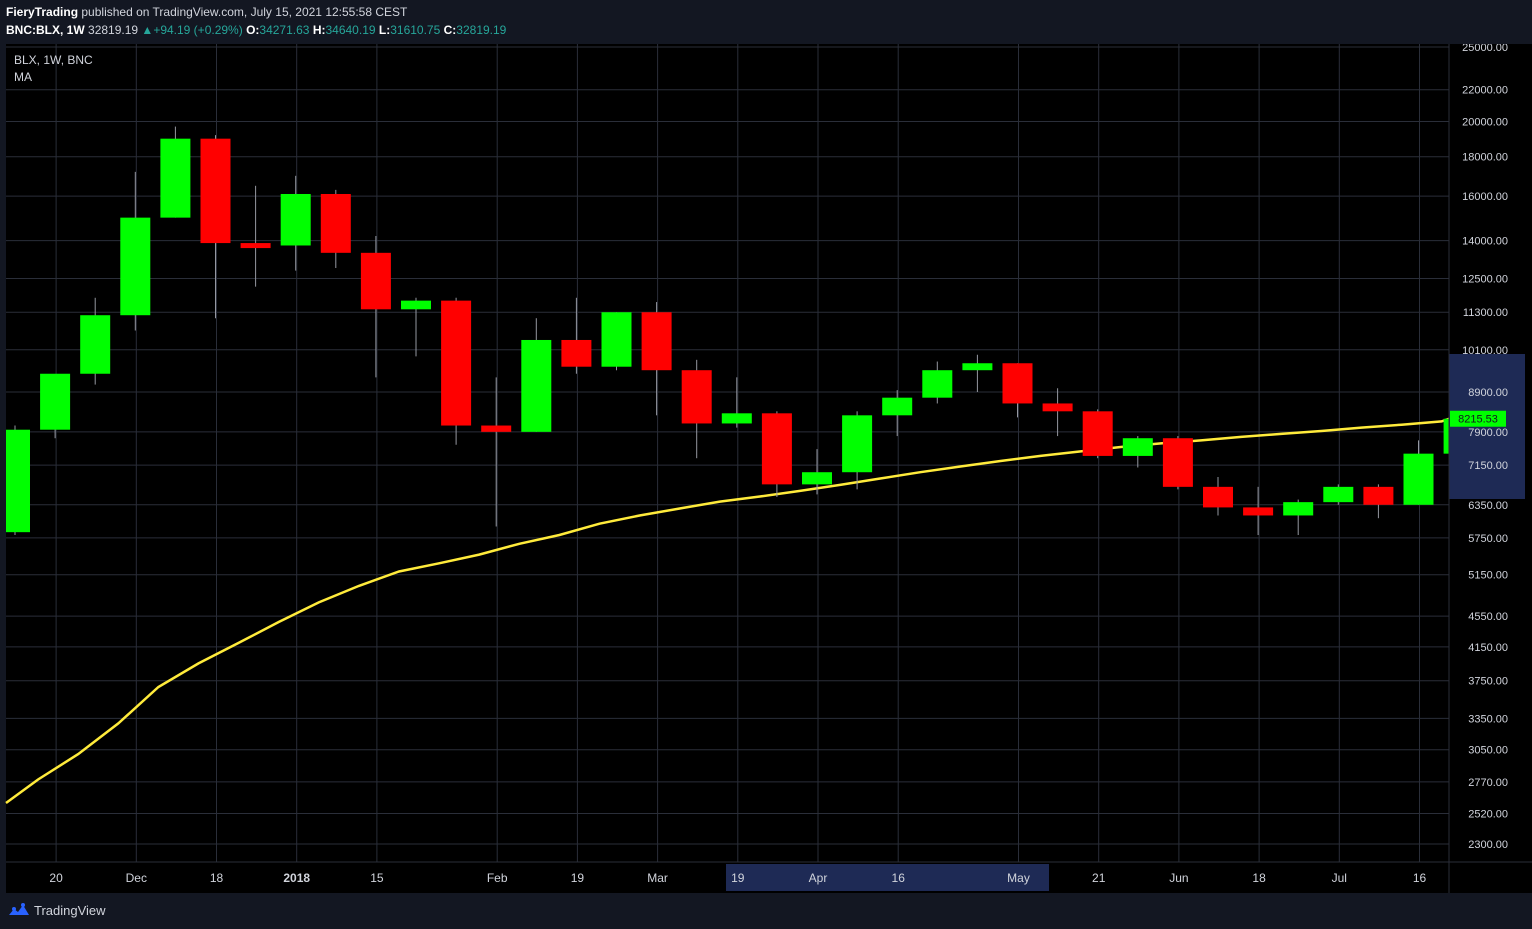  What do you see at coordinates (1099, 878) in the screenshot?
I see `x-tick-label: 21` at bounding box center [1099, 878].